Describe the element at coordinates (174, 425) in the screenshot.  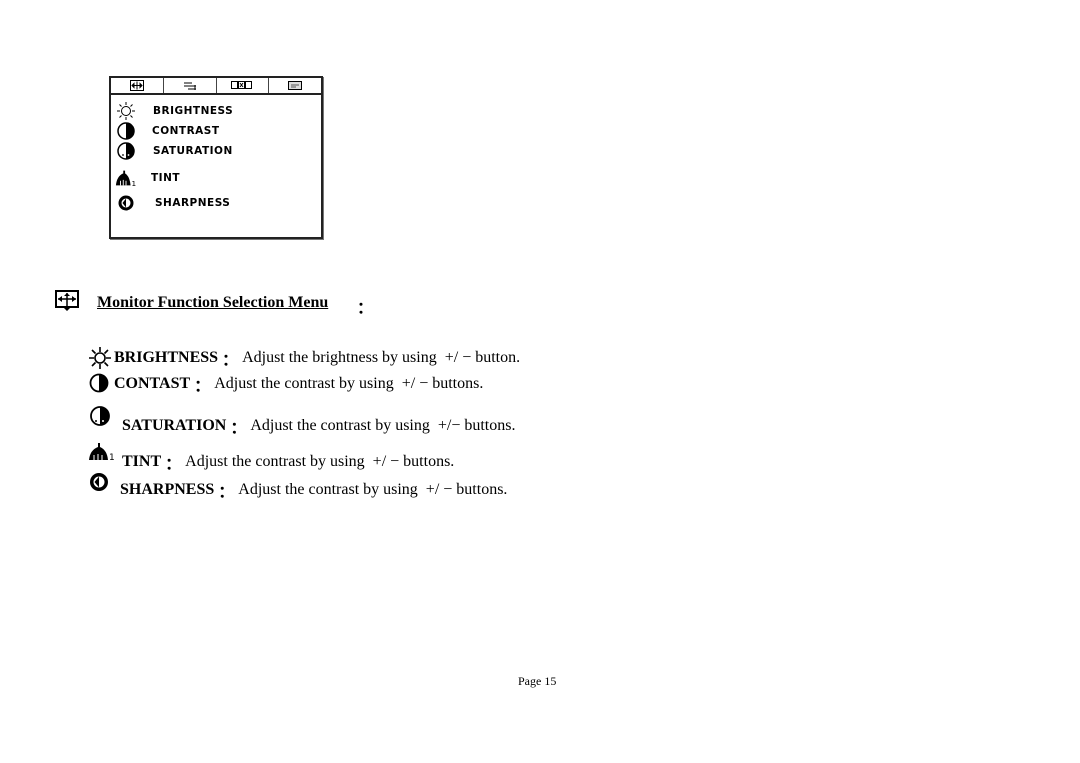
I see `desc-name: SATURATION` at that location.